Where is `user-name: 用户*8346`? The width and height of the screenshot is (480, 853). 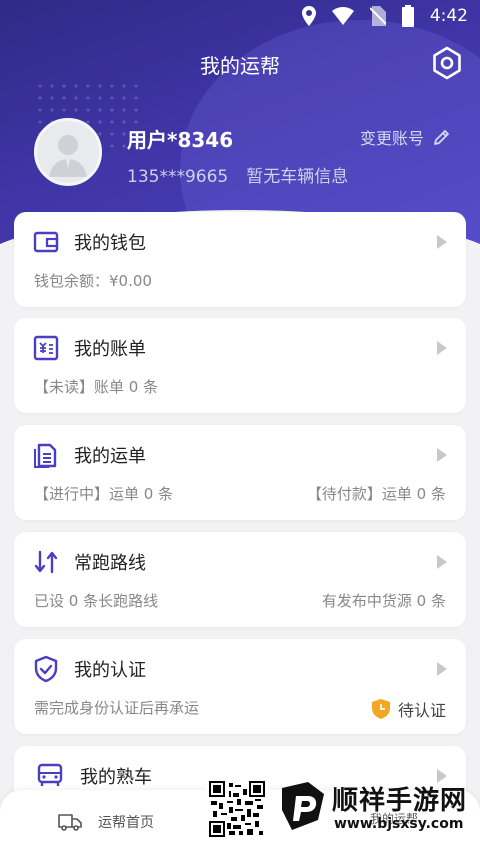
user-name: 用户*8346 is located at coordinates (180, 140).